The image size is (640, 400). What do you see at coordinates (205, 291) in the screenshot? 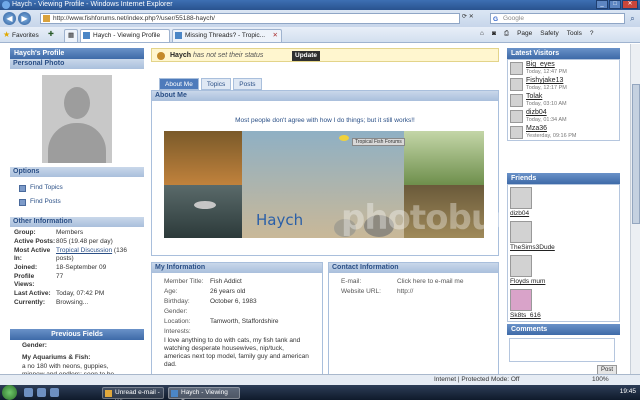
I see `info-row: Age: 26 years old` at bounding box center [205, 291].